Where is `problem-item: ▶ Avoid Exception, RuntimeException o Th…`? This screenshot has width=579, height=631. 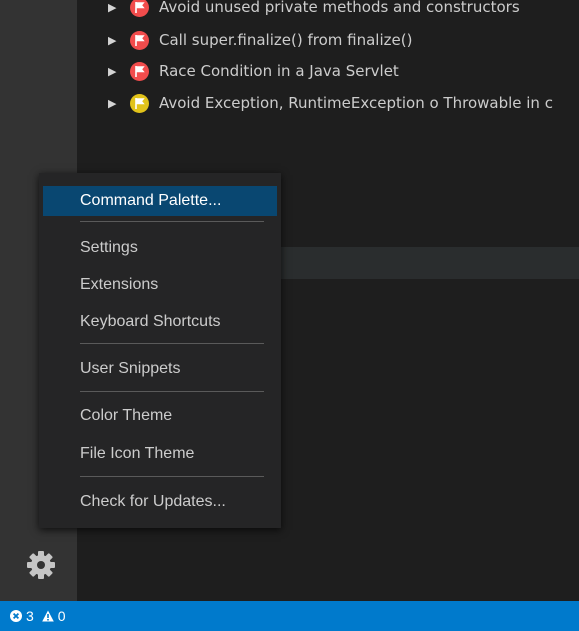 problem-item: ▶ Avoid Exception, RuntimeException o Th… is located at coordinates (315, 103).